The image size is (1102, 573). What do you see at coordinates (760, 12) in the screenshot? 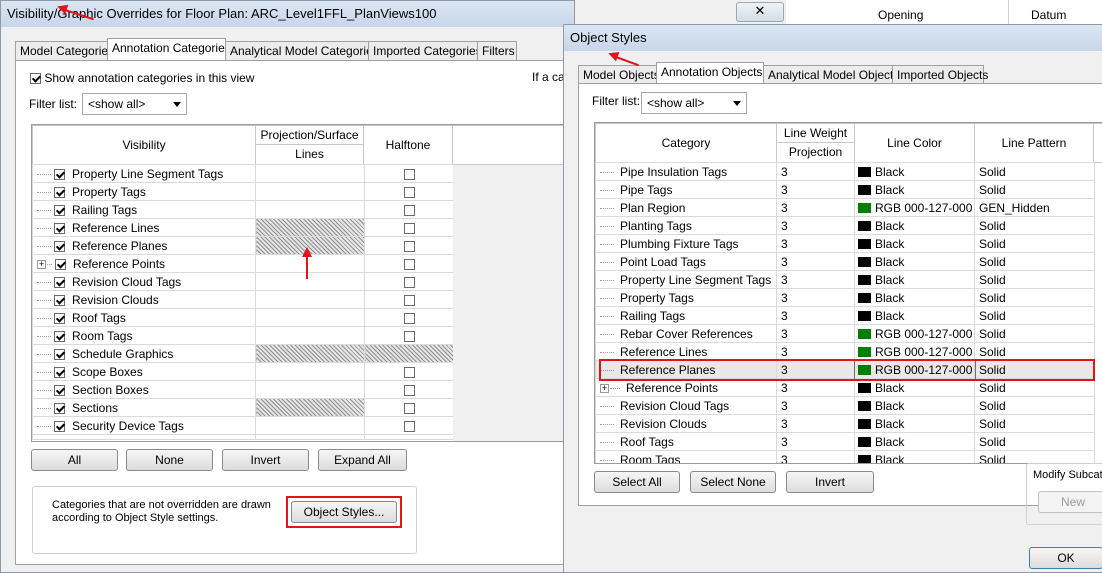
I see `vg-close-button: ✕` at bounding box center [760, 12].